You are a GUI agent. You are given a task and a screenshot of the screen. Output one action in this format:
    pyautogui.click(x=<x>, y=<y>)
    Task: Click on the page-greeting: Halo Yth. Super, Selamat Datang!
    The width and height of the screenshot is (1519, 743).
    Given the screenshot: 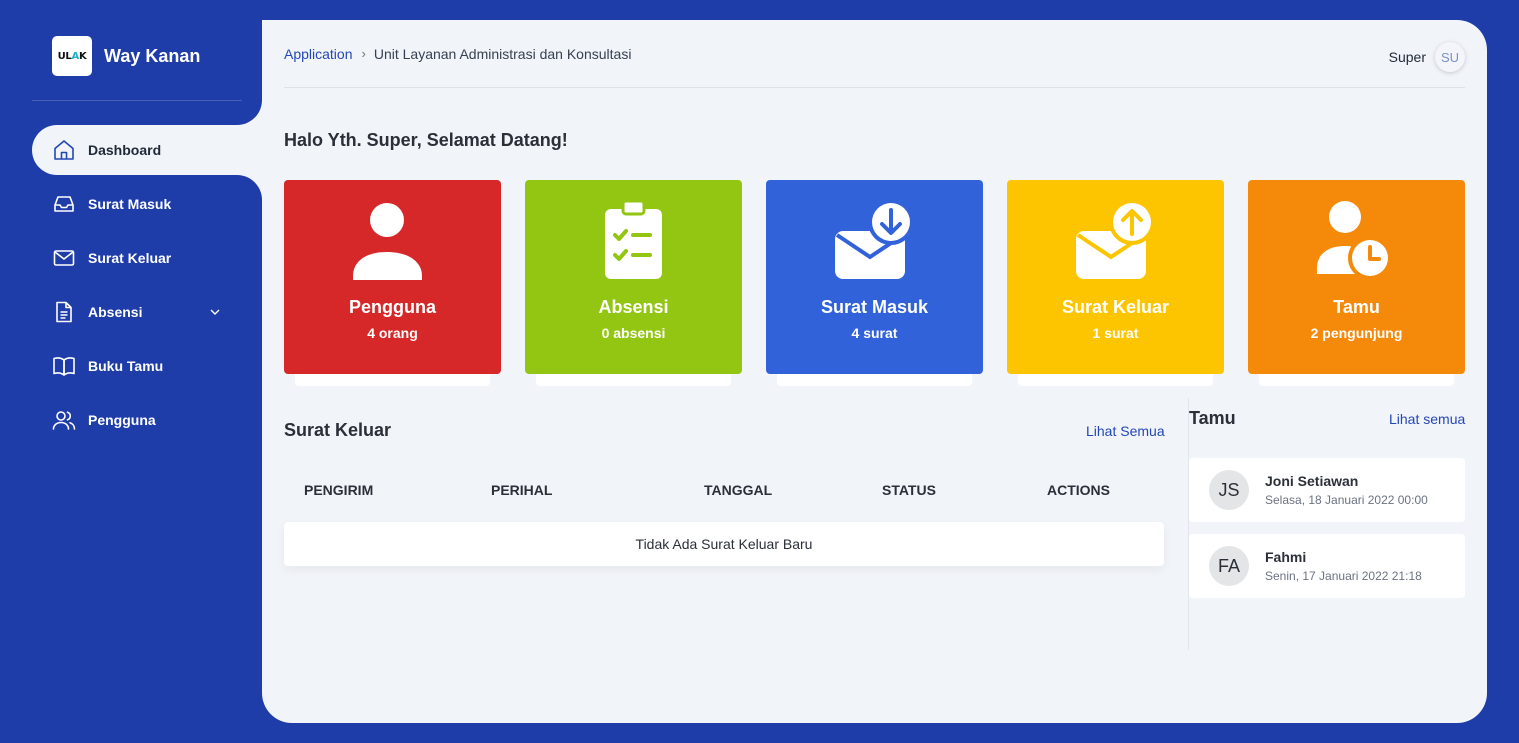 What is the action you would take?
    pyautogui.click(x=426, y=140)
    